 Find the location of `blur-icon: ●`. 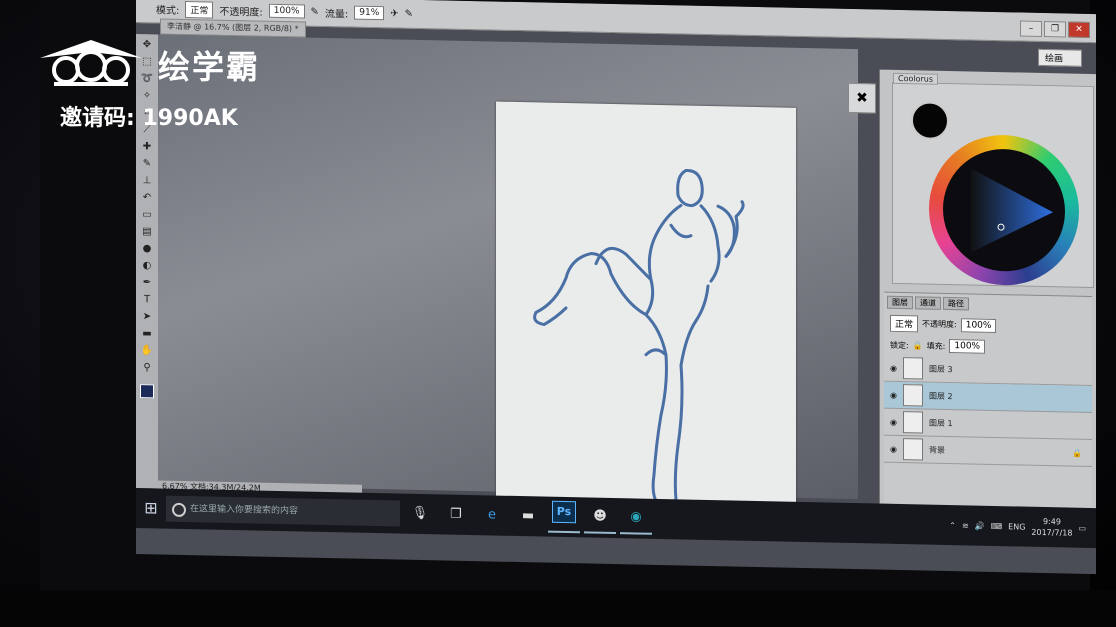

blur-icon: ● is located at coordinates (147, 249).